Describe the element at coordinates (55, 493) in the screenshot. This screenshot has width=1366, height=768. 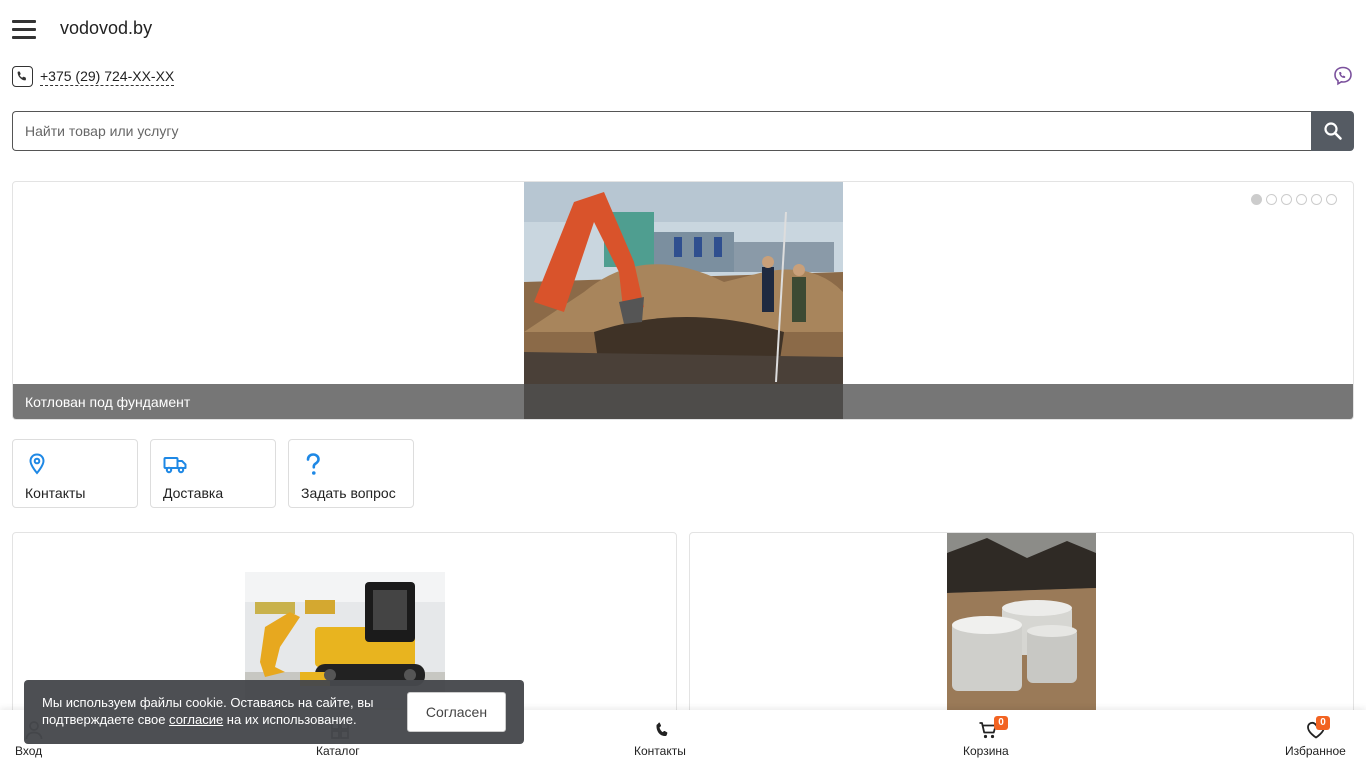
I see `quick-link-label: Контакты` at that location.